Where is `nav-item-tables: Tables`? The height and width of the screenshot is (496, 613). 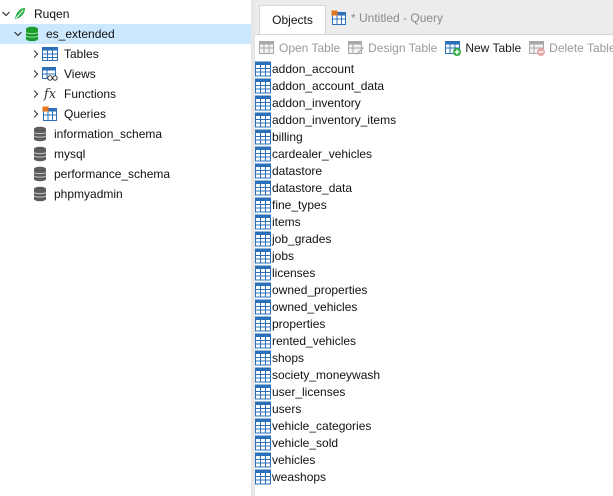
nav-item-tables: Tables is located at coordinates (125, 54).